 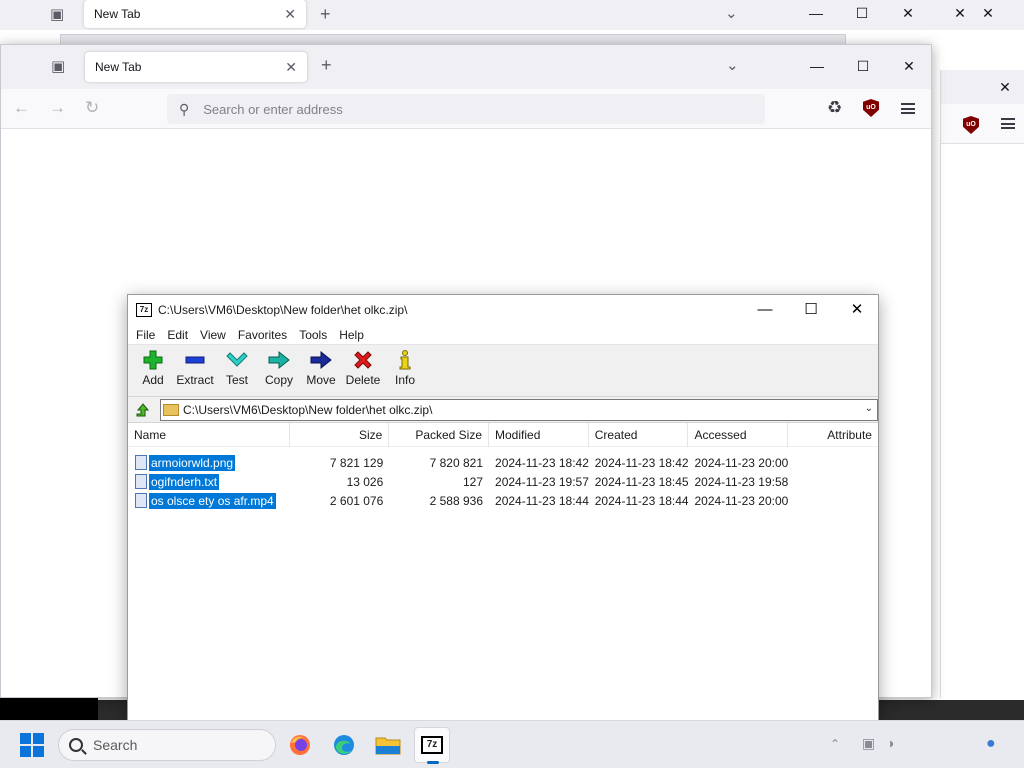 I want to click on edge-taskbar-button, so click(x=344, y=745).